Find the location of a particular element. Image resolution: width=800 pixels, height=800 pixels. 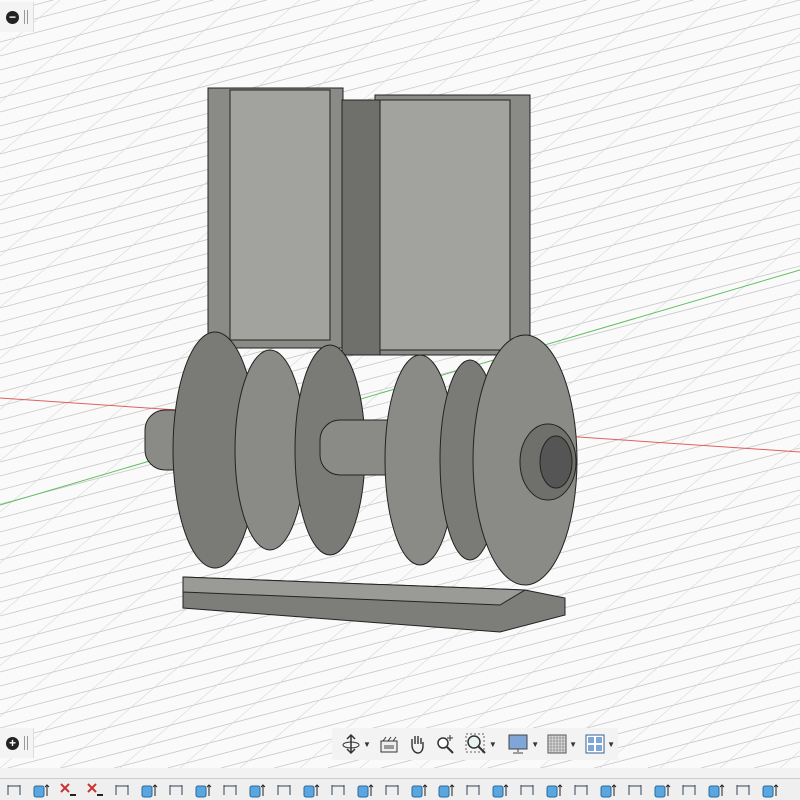

orbit-button: ▼ is located at coordinates (356, 744).